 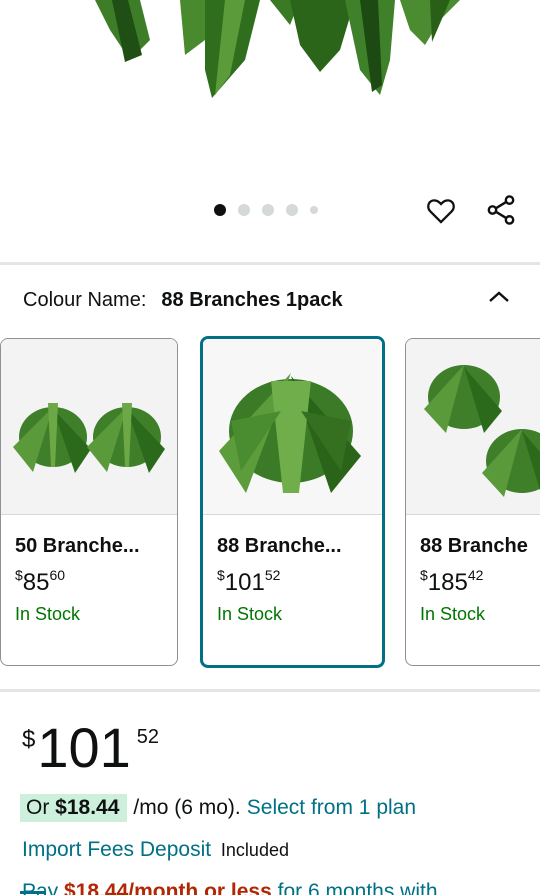 I want to click on colour-value: 88 Branches 1pack, so click(x=252, y=299).